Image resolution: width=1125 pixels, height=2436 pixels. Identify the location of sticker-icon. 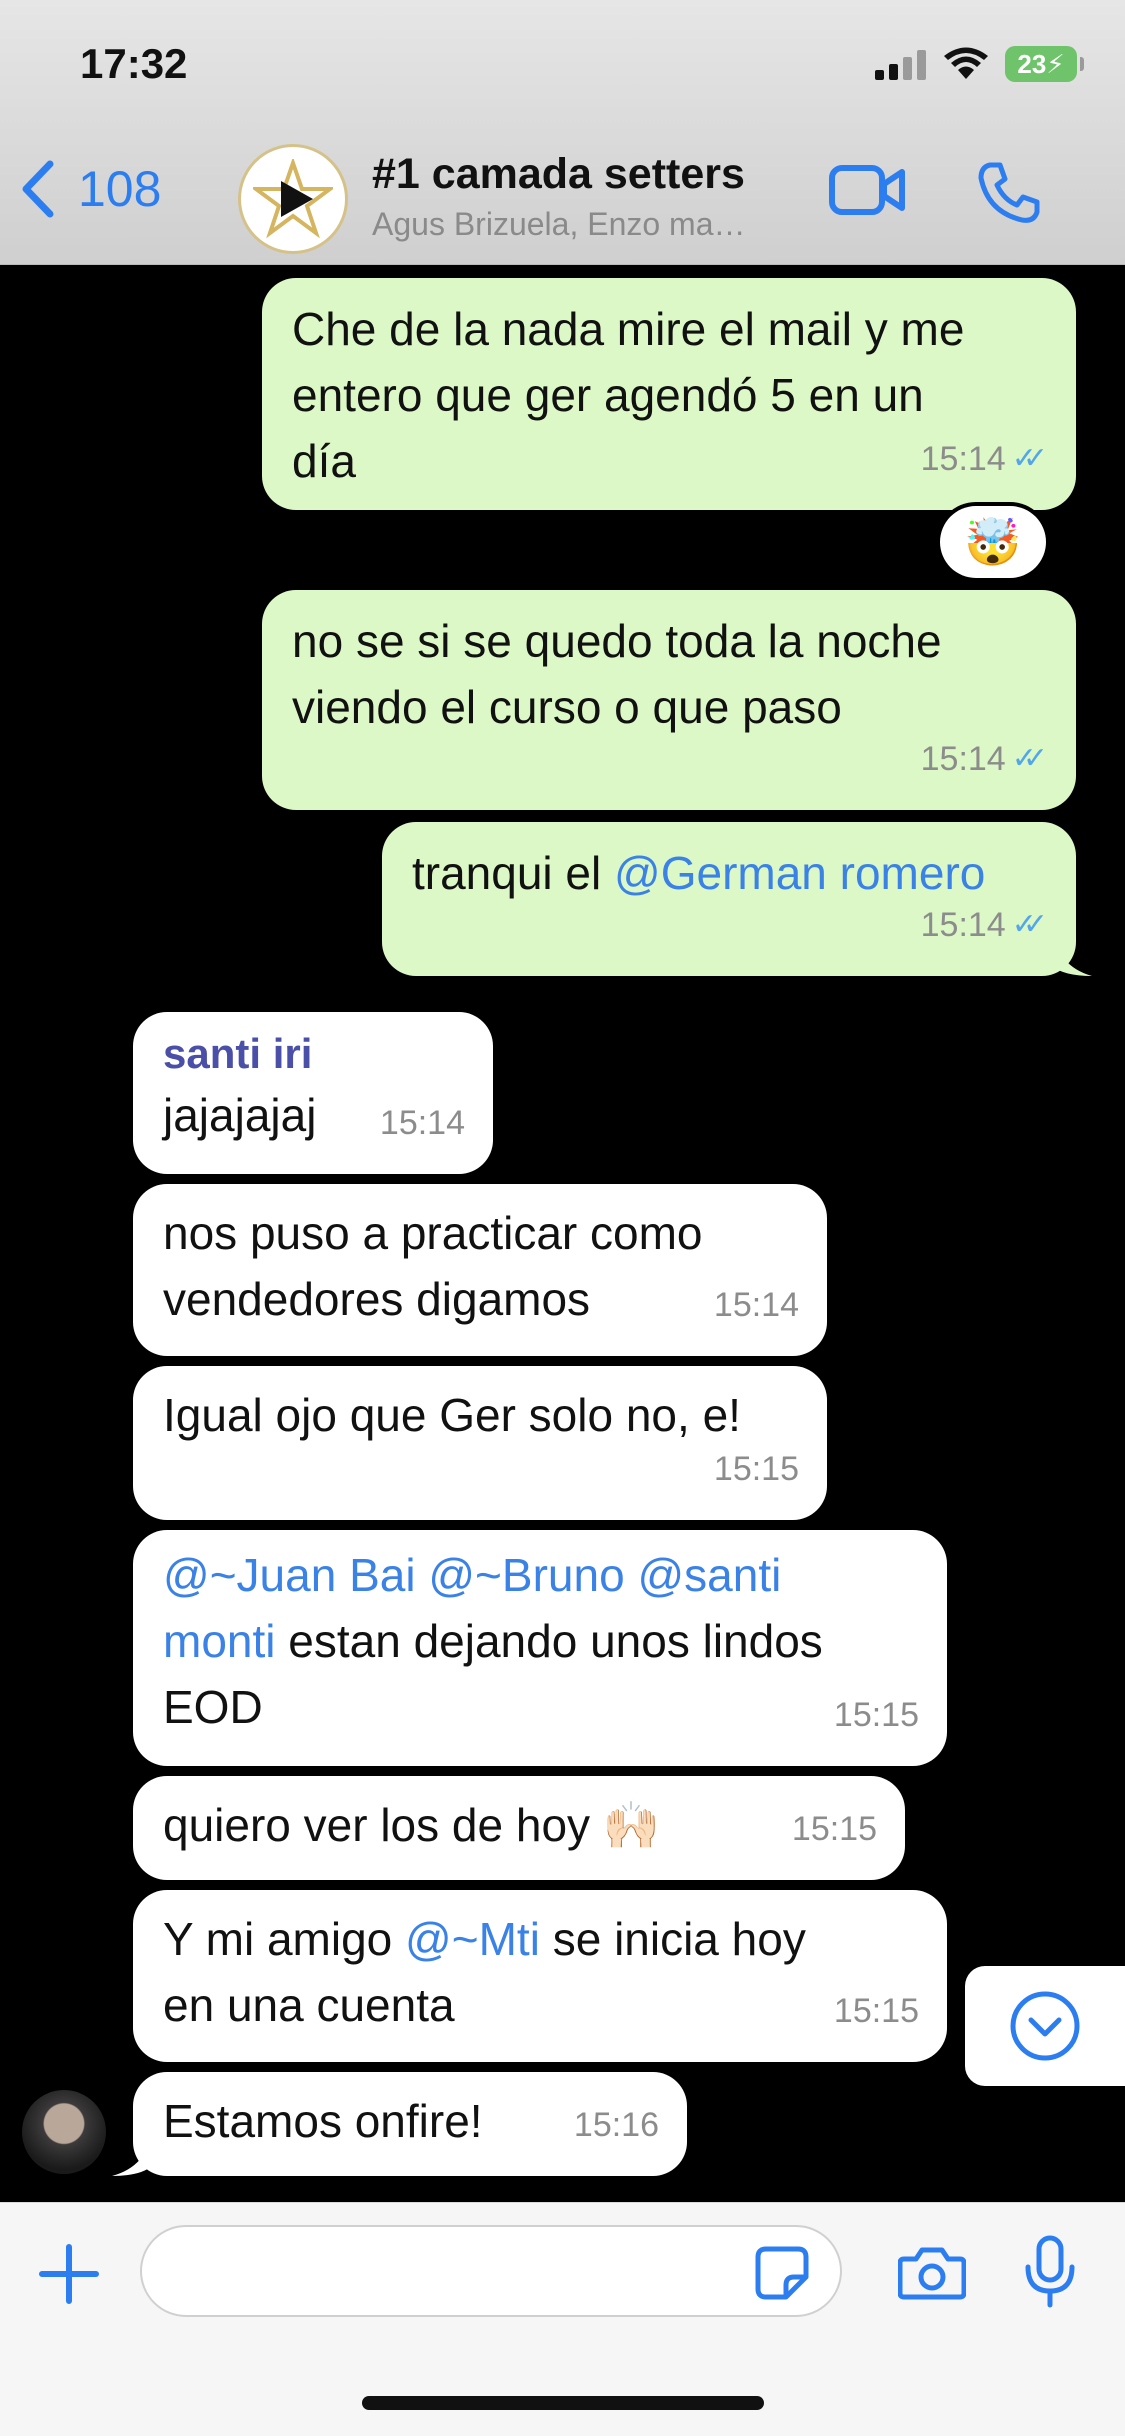
(782, 2273).